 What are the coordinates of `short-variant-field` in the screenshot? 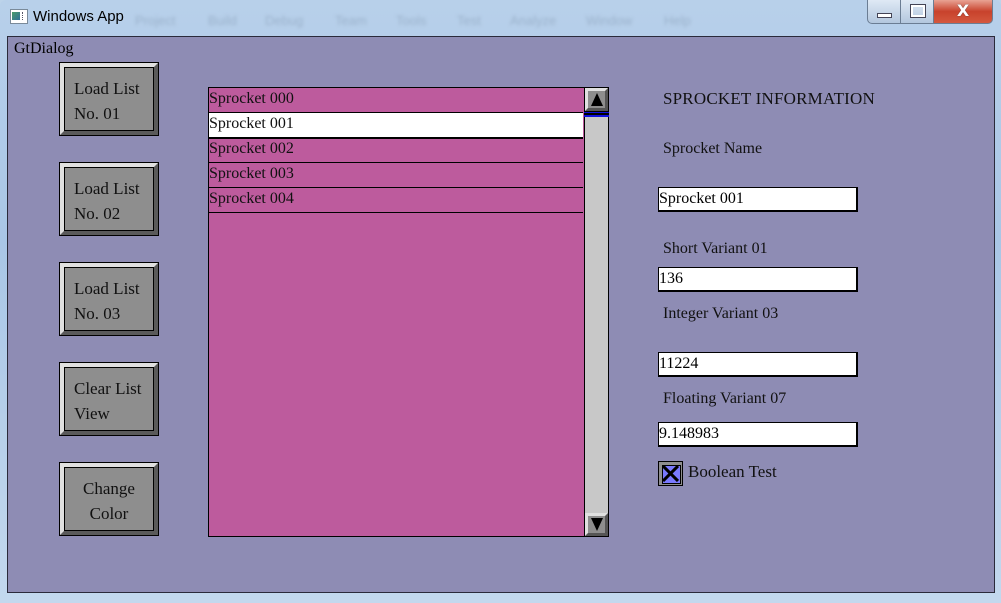 It's located at (758, 279).